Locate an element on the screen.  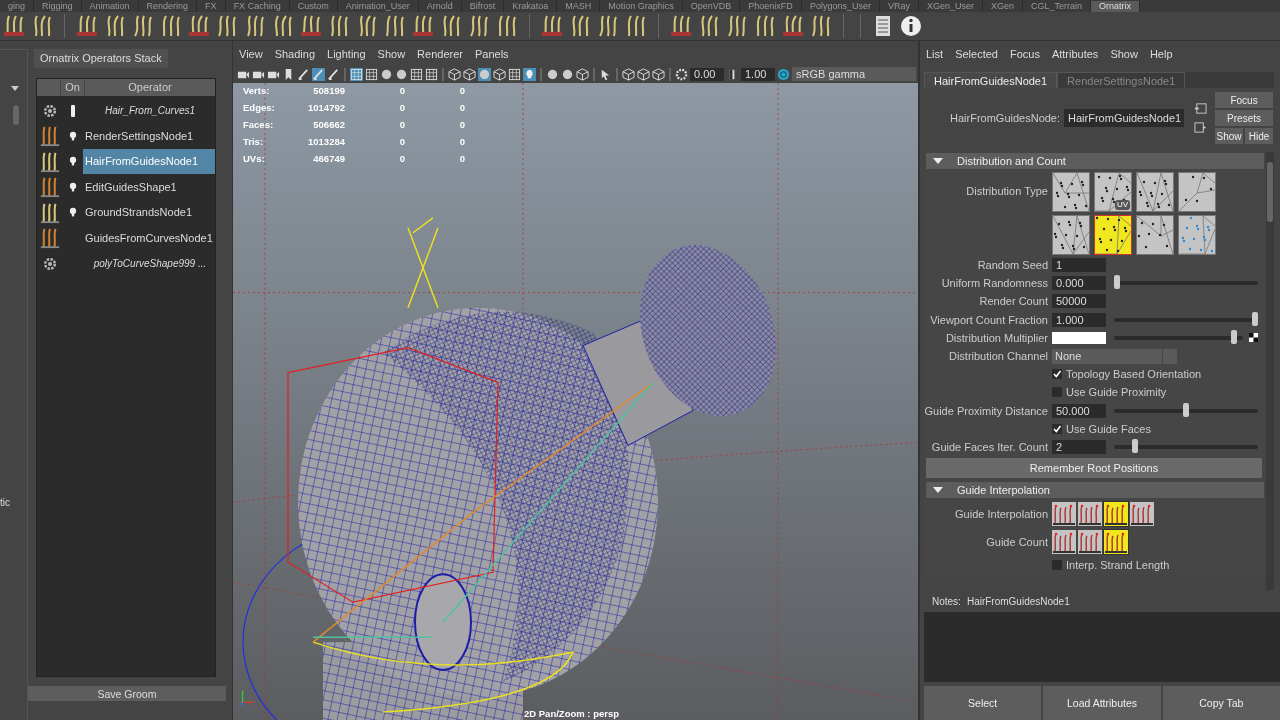
operator-item: Hair_From_Curves1 is located at coordinates (149, 111).